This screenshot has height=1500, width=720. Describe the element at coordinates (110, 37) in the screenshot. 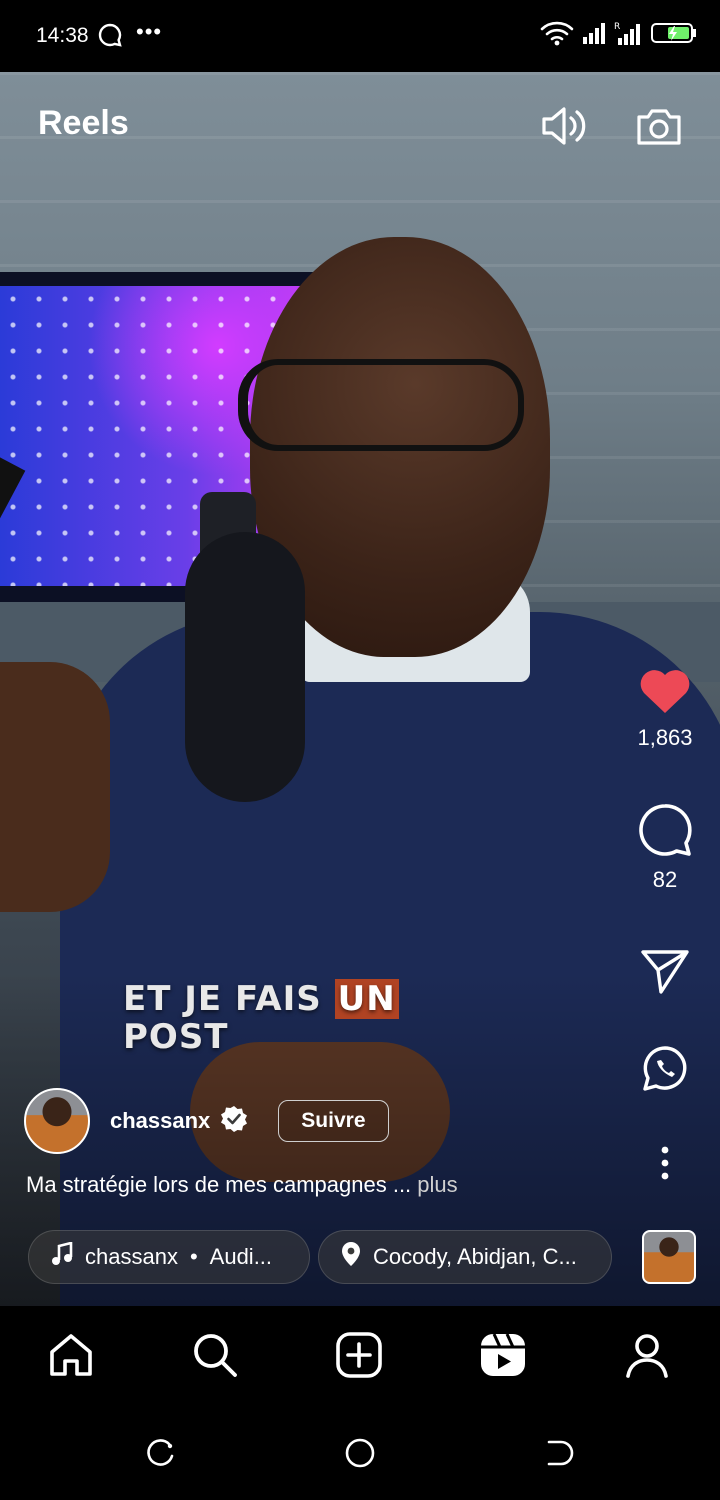

I see `chat-bubble-icon` at that location.